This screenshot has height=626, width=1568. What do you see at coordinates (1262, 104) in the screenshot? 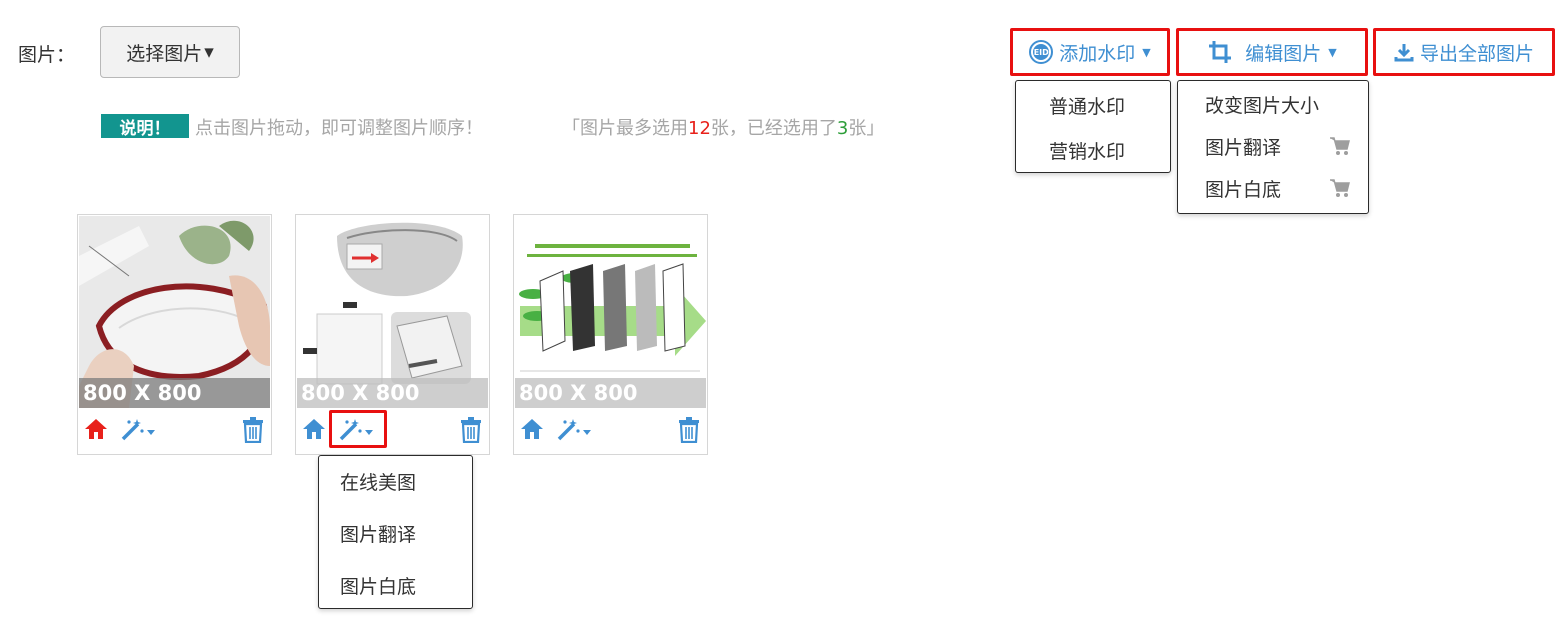
I see `menu-item-resize: 改变图片大小` at bounding box center [1262, 104].